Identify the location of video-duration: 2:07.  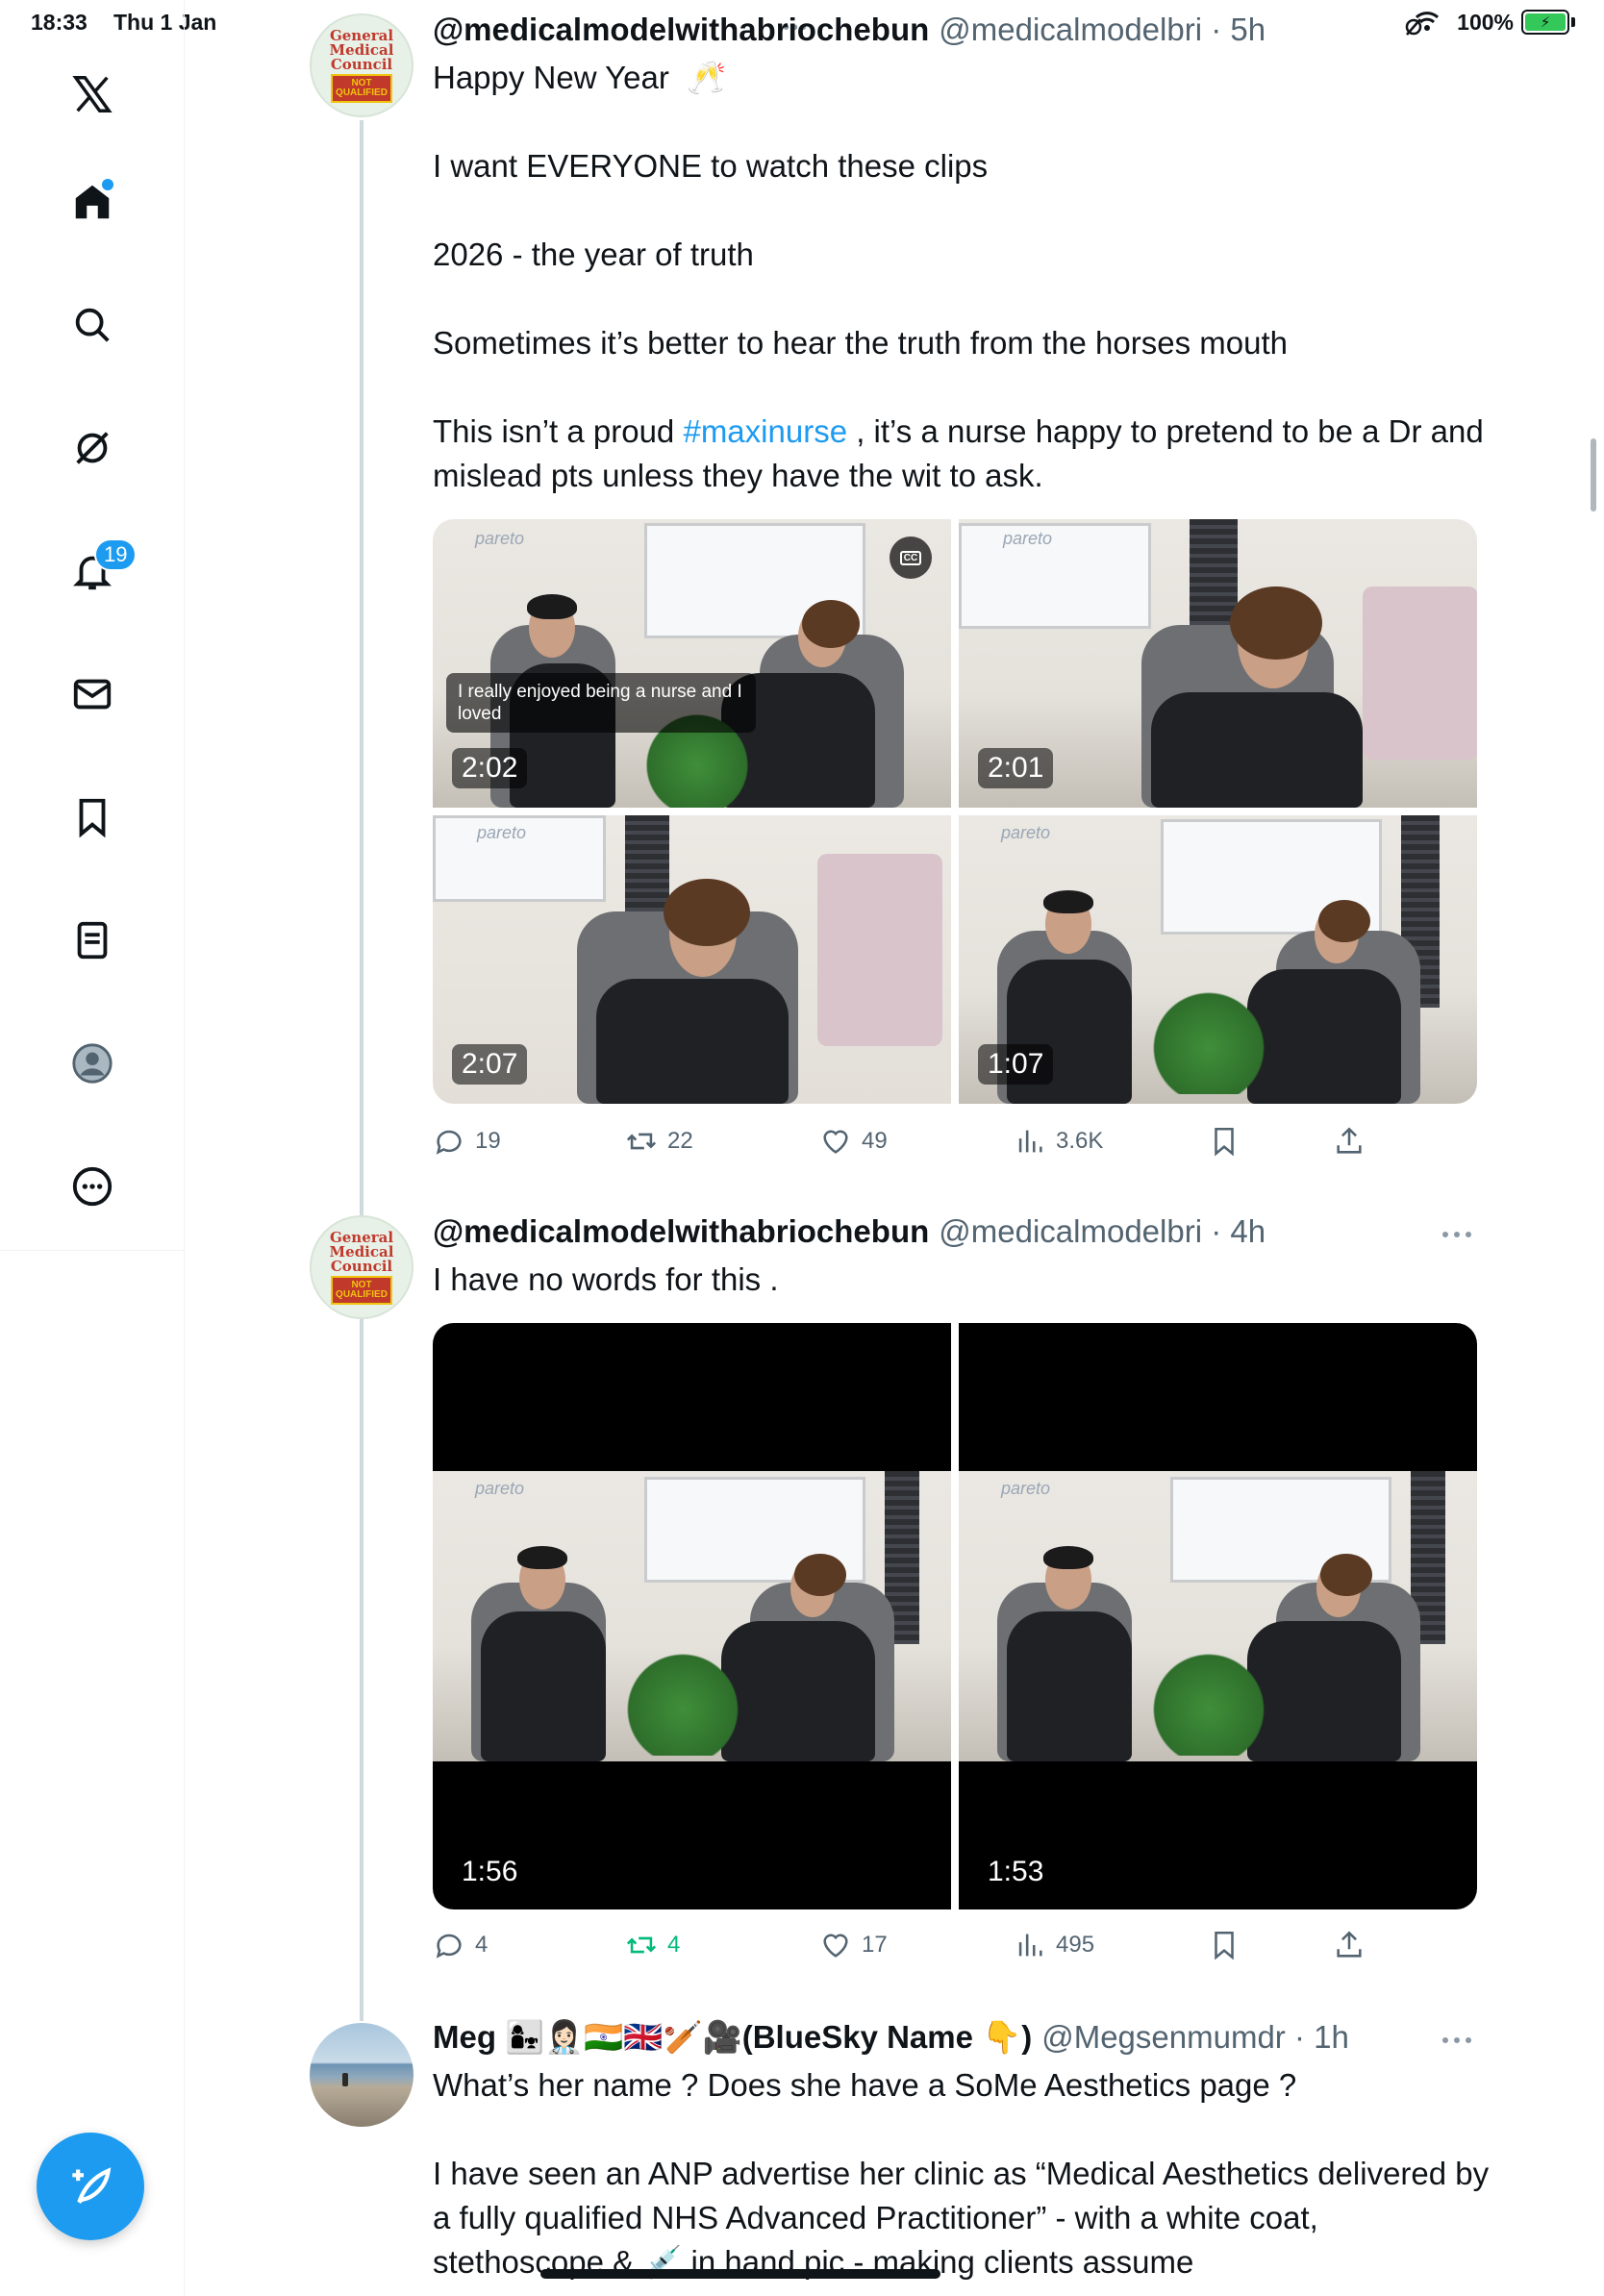
(490, 1064).